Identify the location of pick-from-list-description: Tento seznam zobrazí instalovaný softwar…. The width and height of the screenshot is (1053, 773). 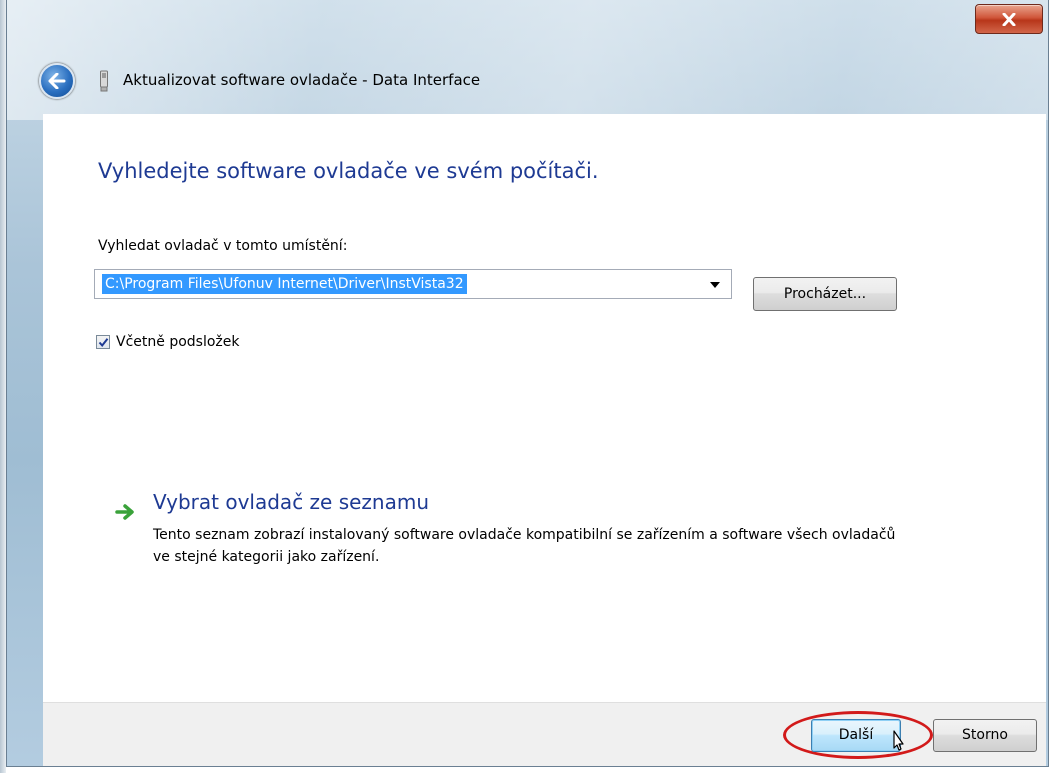
(524, 546).